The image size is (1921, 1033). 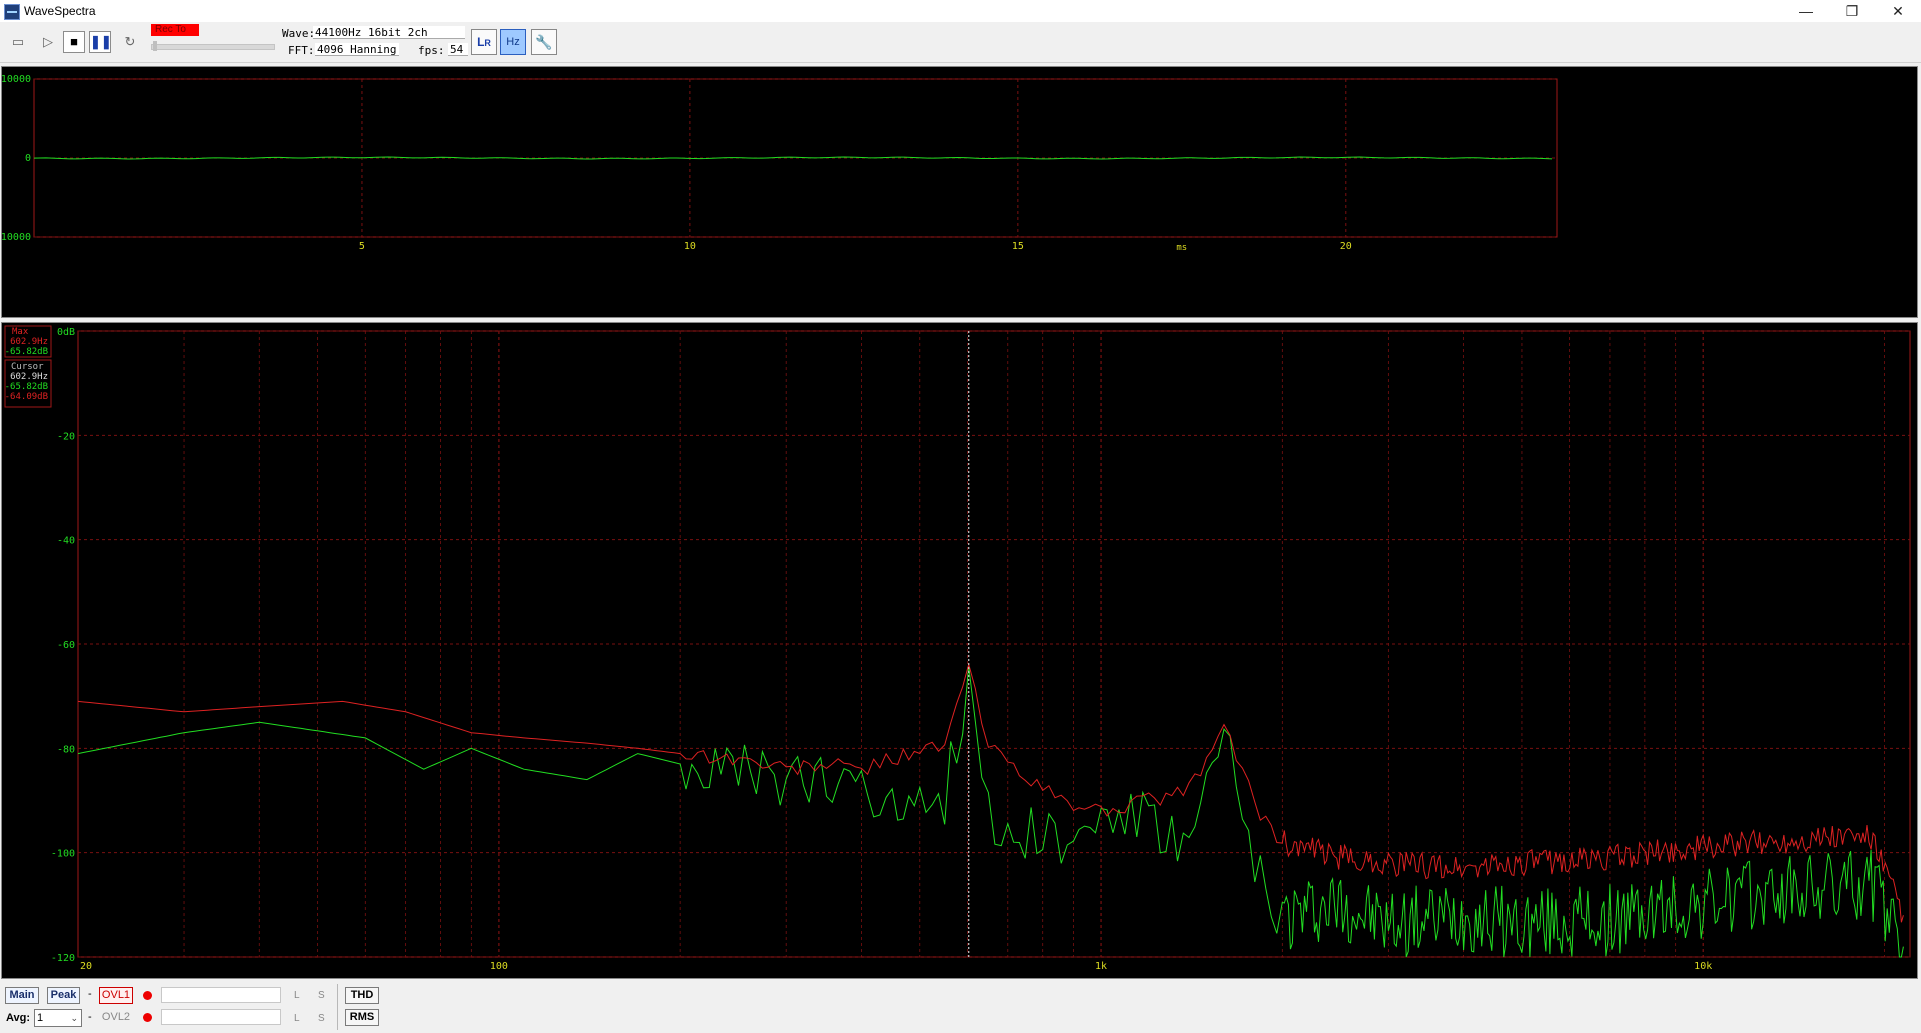 What do you see at coordinates (147, 995) in the screenshot?
I see `record-l-indicator` at bounding box center [147, 995].